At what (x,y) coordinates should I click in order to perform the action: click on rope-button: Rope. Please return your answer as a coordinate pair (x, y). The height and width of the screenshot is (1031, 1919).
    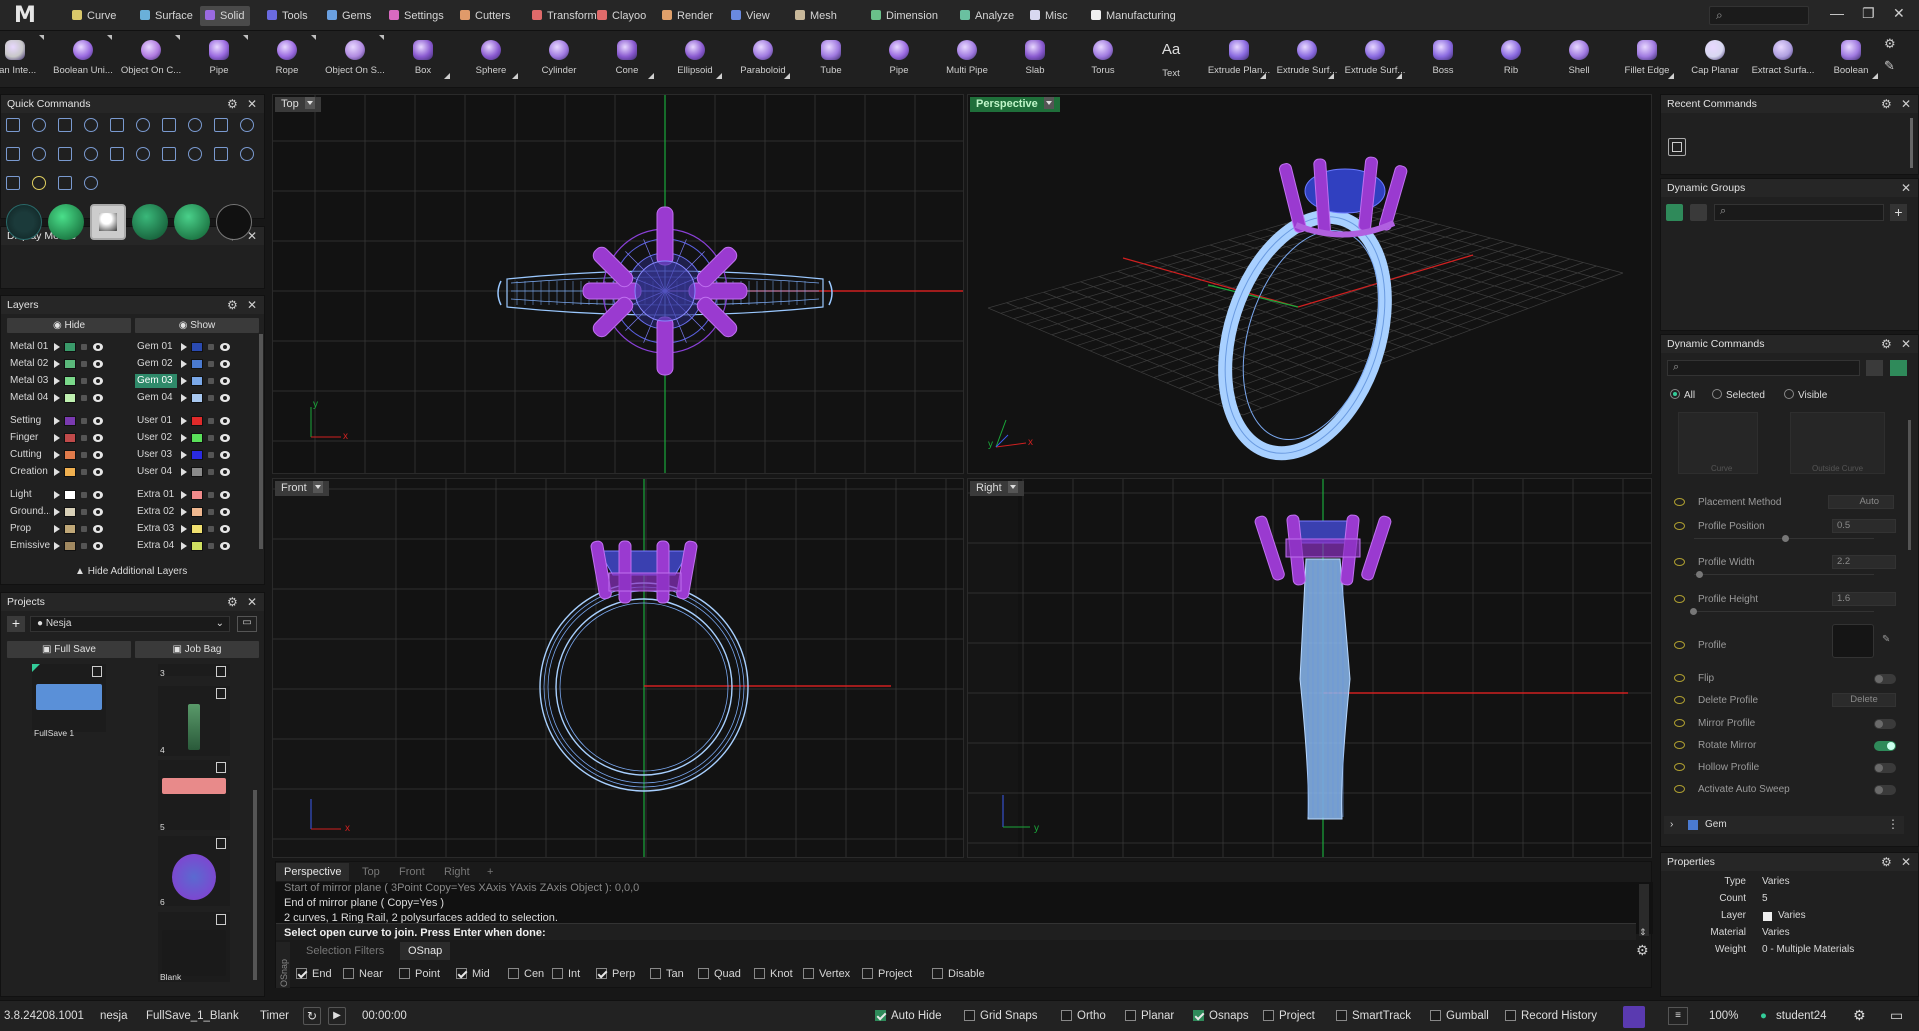
    Looking at the image, I should click on (287, 59).